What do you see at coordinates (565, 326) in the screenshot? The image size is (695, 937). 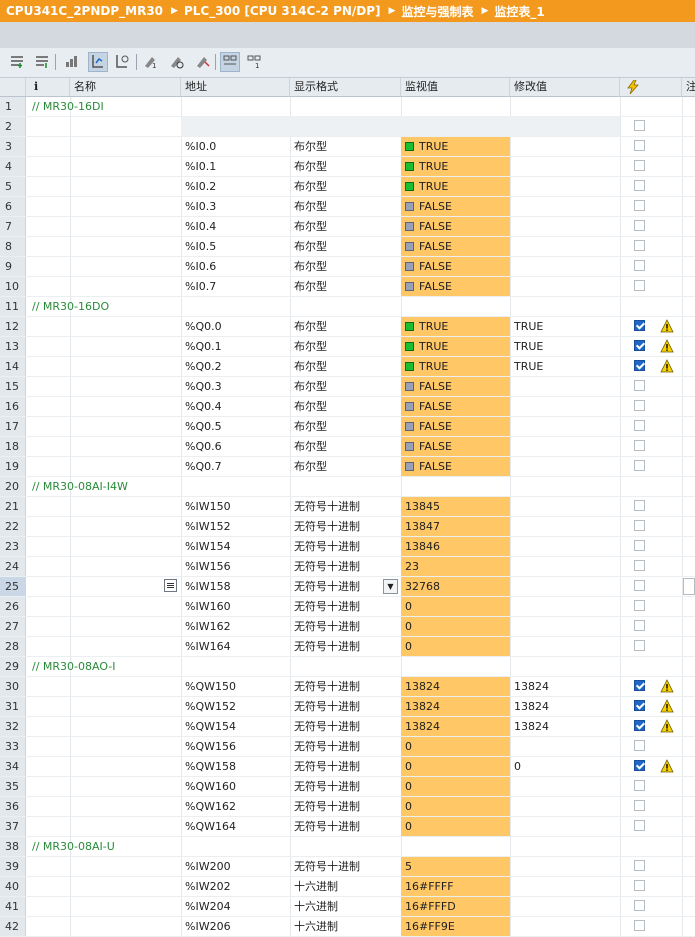 I see `modify-value-cell: TRUE` at bounding box center [565, 326].